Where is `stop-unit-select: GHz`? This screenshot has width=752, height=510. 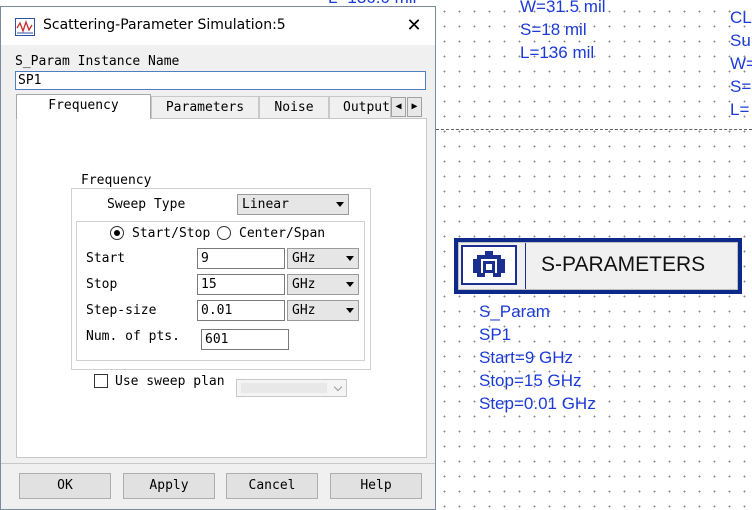
stop-unit-select: GHz is located at coordinates (323, 284).